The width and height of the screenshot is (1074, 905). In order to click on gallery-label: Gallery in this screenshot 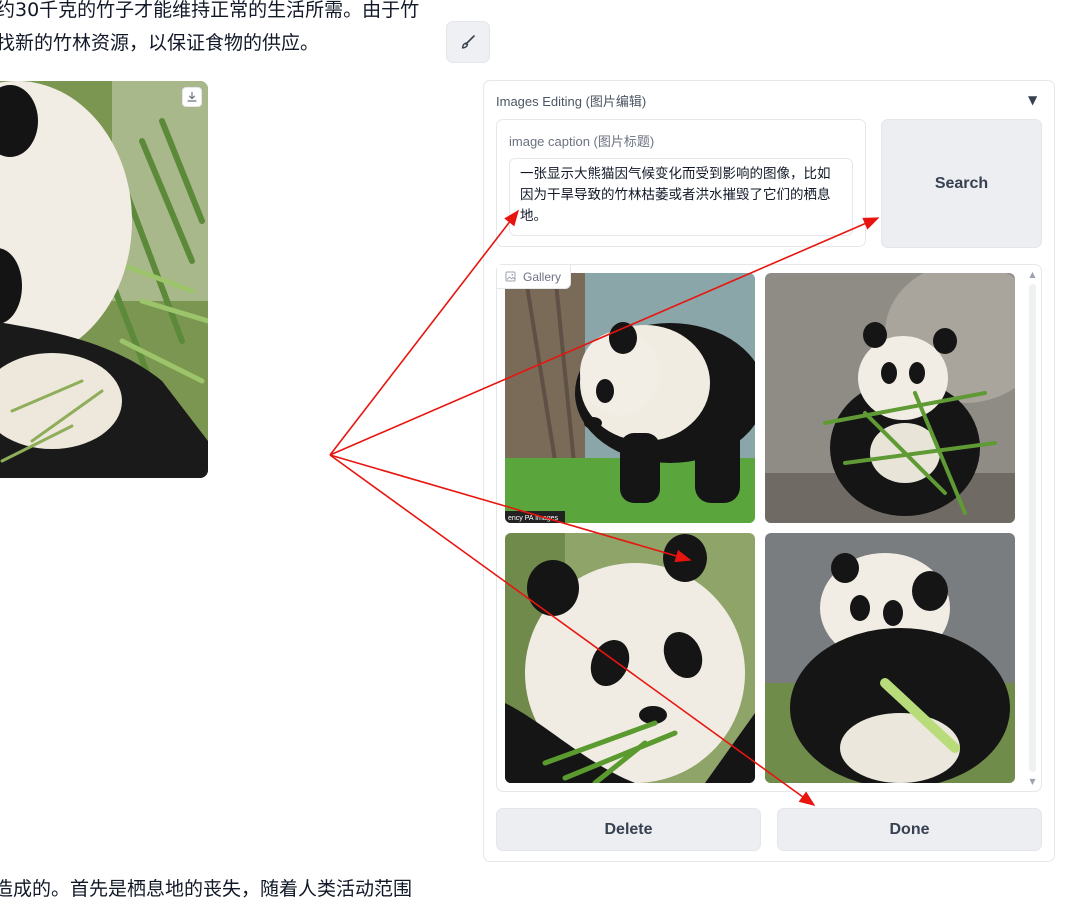, I will do `click(534, 277)`.